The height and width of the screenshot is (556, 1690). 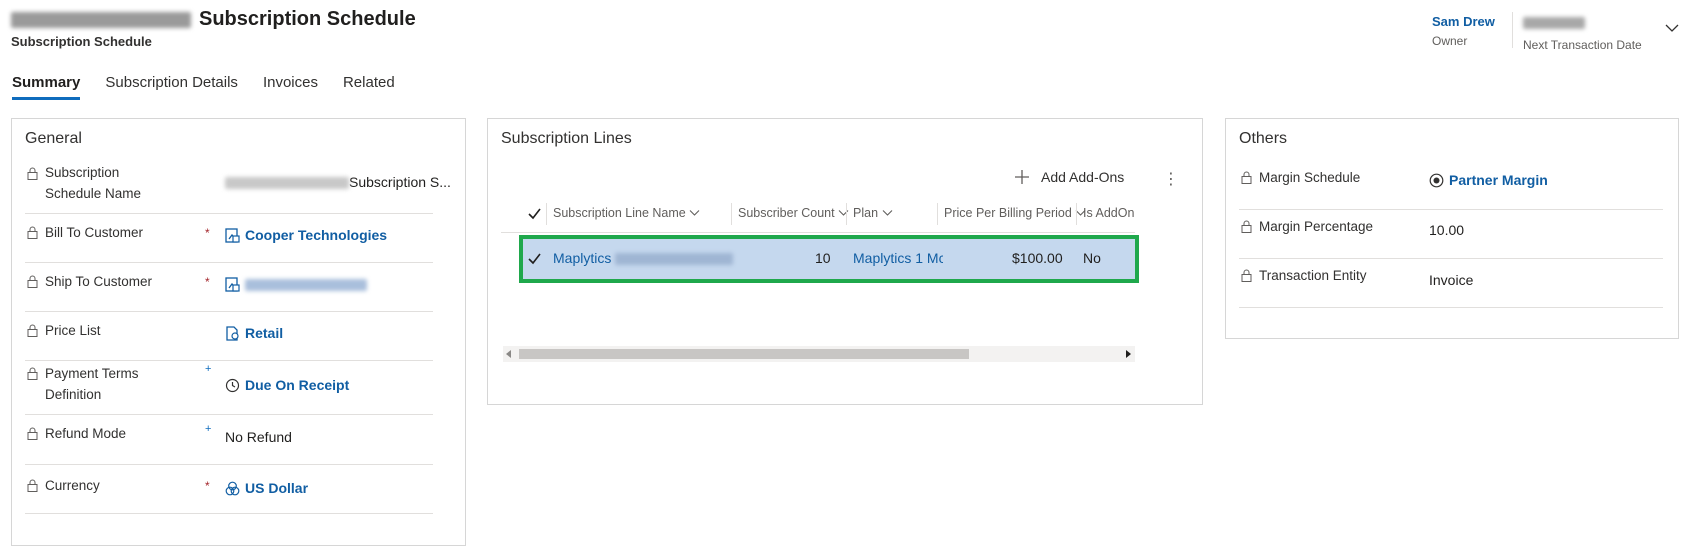 What do you see at coordinates (786, 213) in the screenshot?
I see `column-header-label: Subscriber Count` at bounding box center [786, 213].